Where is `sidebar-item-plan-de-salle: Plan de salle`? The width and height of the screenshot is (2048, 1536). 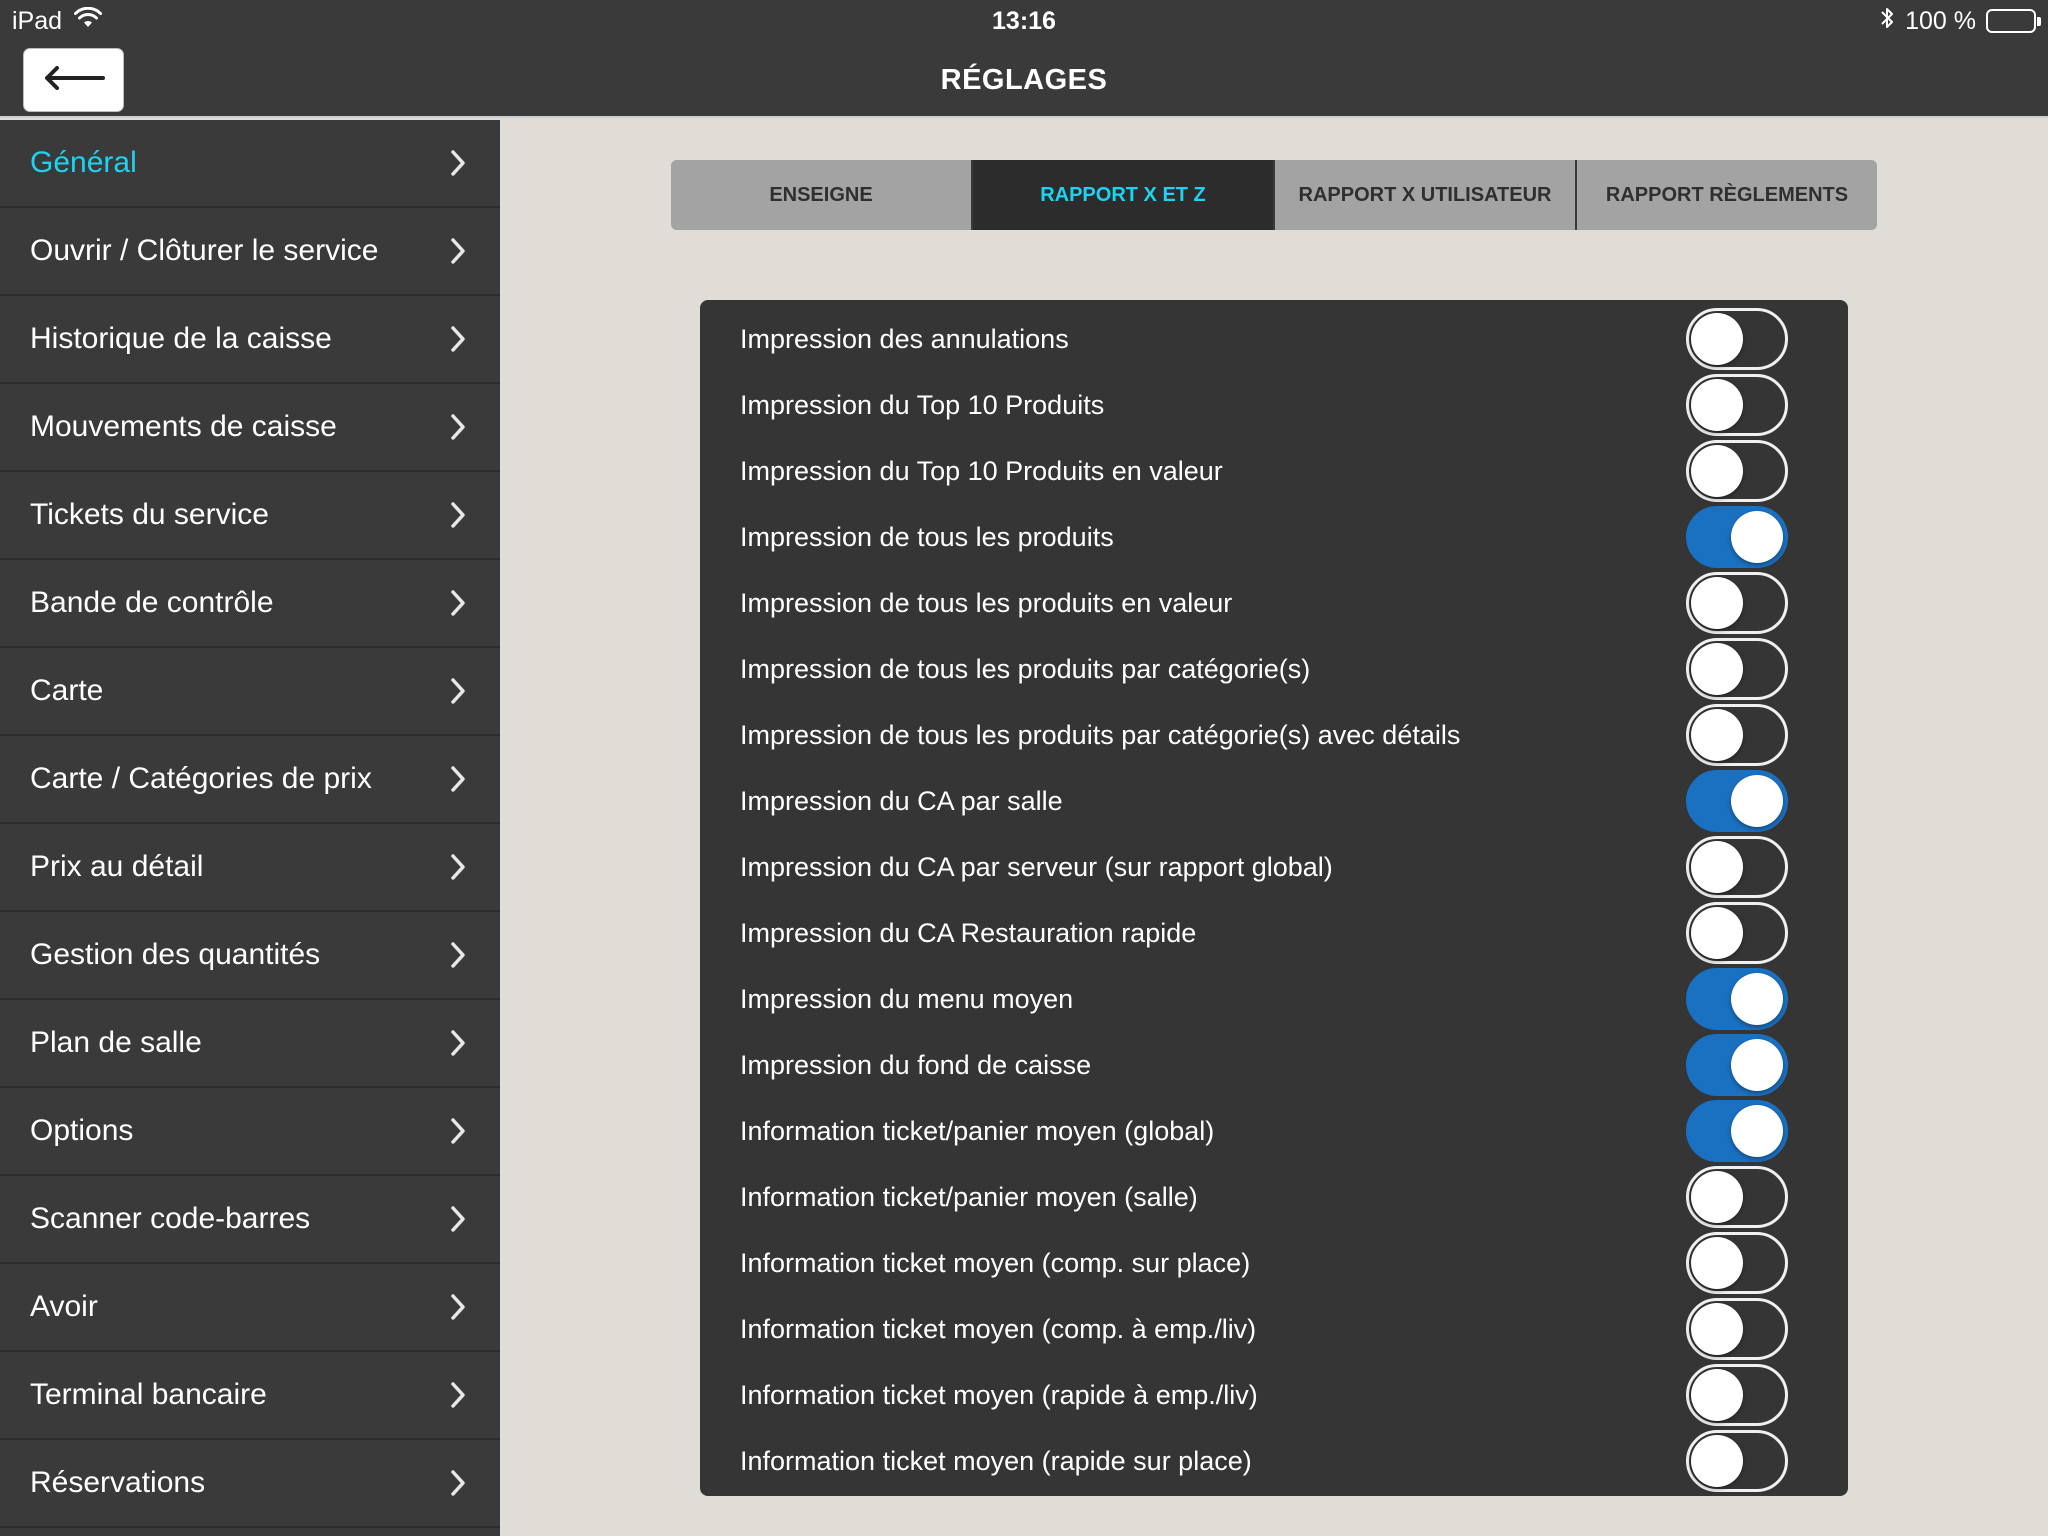
sidebar-item-plan-de-salle: Plan de salle is located at coordinates (250, 1044).